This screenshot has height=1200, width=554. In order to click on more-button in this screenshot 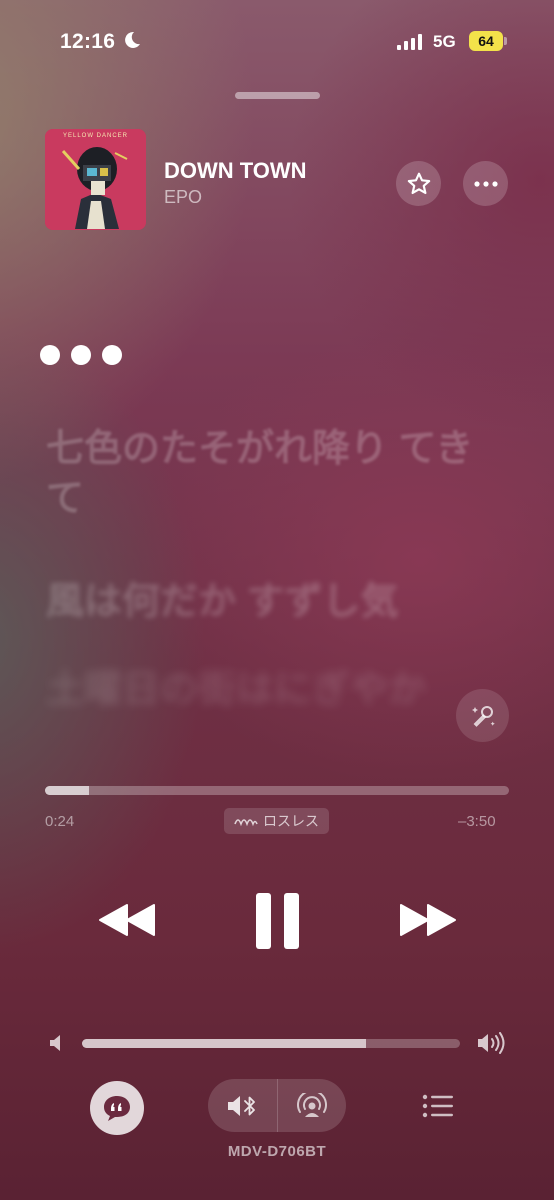, I will do `click(485, 183)`.